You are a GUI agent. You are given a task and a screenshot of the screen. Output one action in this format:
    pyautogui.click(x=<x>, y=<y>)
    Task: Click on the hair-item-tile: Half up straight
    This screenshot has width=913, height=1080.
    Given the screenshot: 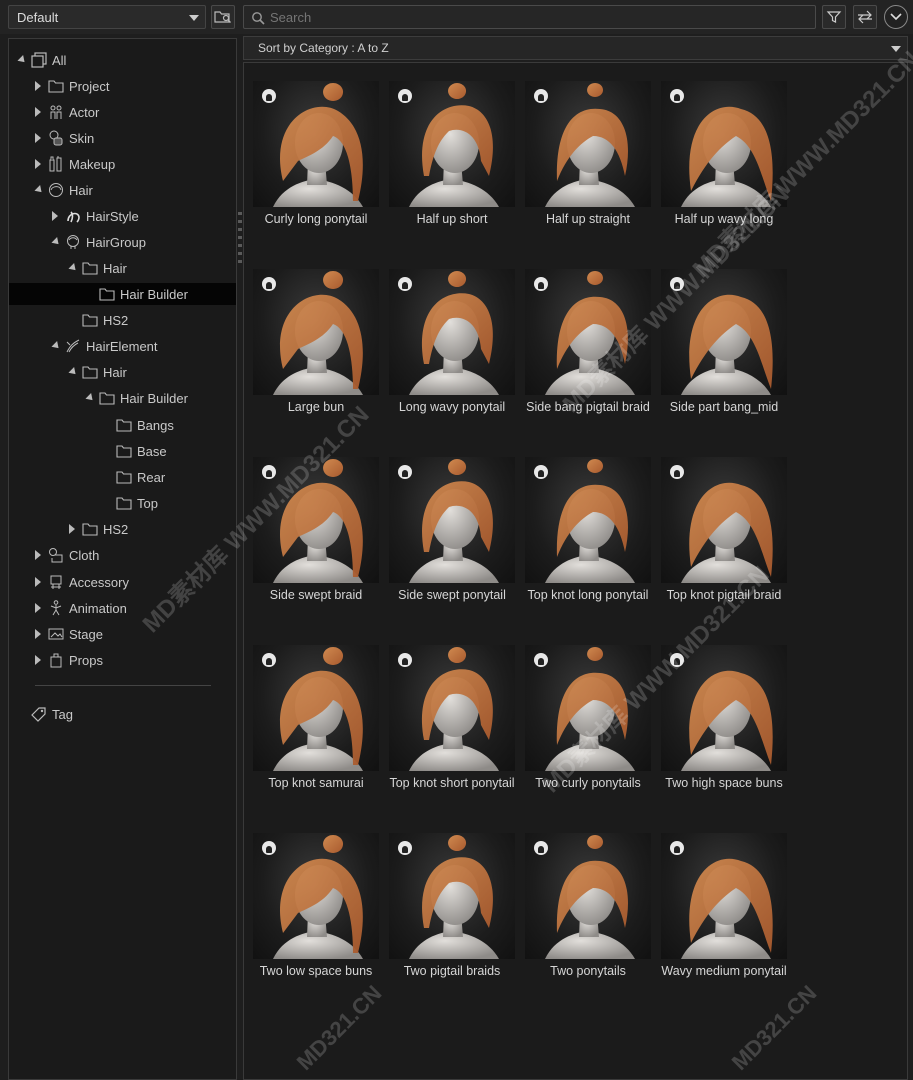 What is the action you would take?
    pyautogui.click(x=584, y=151)
    